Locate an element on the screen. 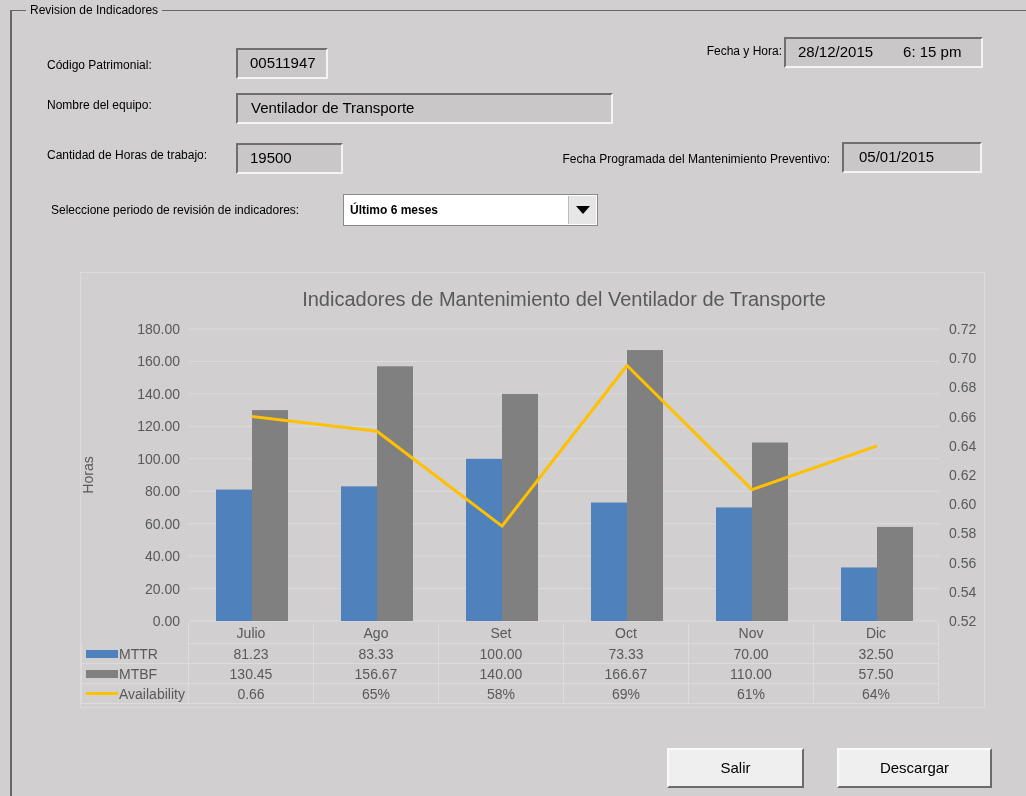 The width and height of the screenshot is (1026, 796). codigo-field: 00511947 is located at coordinates (282, 63).